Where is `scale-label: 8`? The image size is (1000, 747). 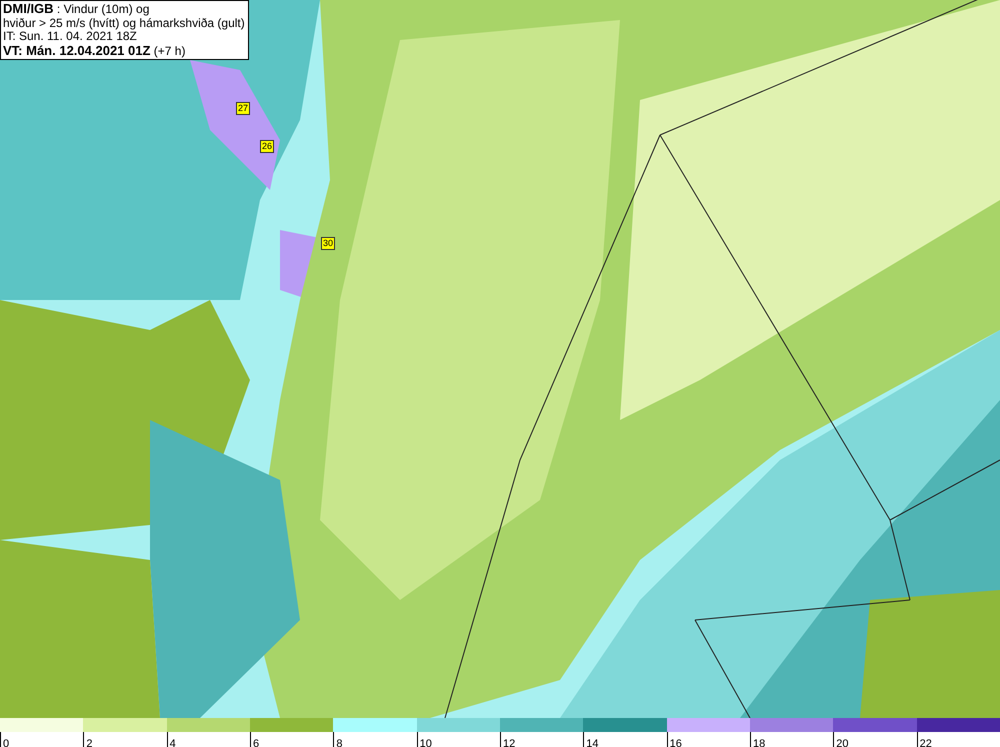
scale-label: 8 is located at coordinates (338, 742).